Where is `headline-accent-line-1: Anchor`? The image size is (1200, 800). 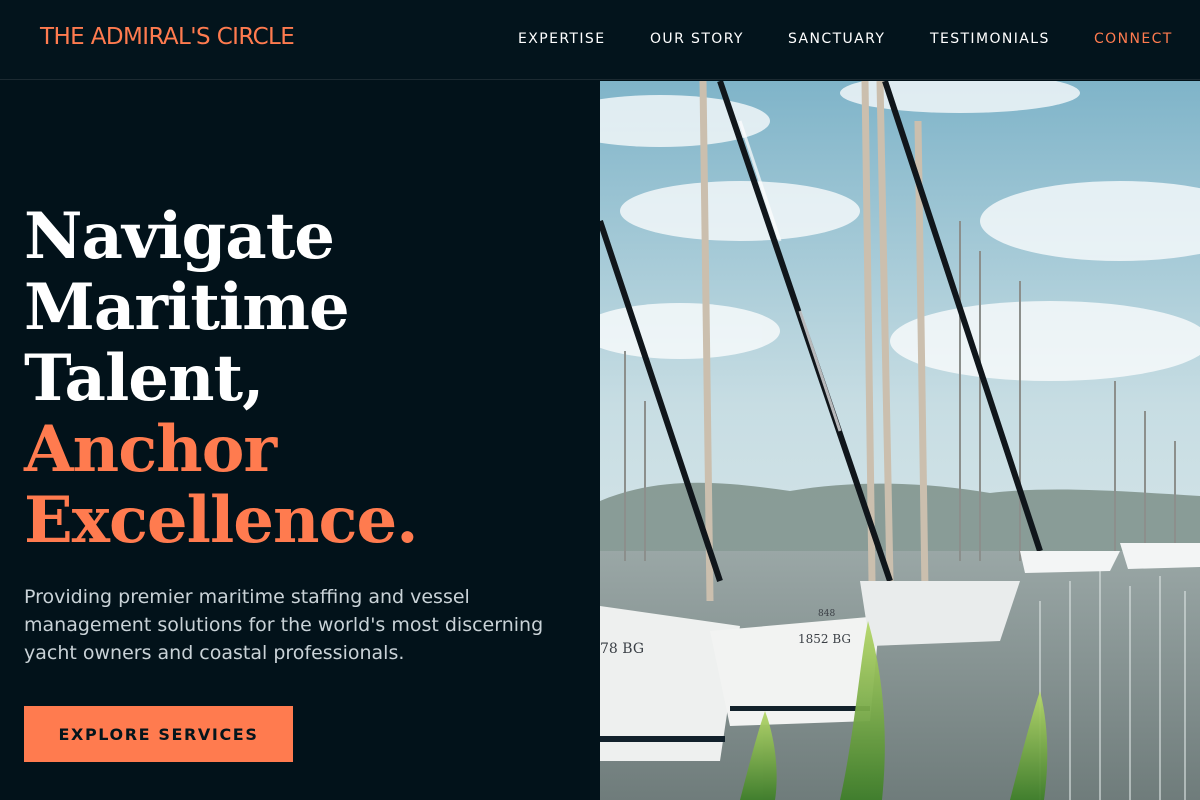
headline-accent-line-1: Anchor is located at coordinates (150, 449).